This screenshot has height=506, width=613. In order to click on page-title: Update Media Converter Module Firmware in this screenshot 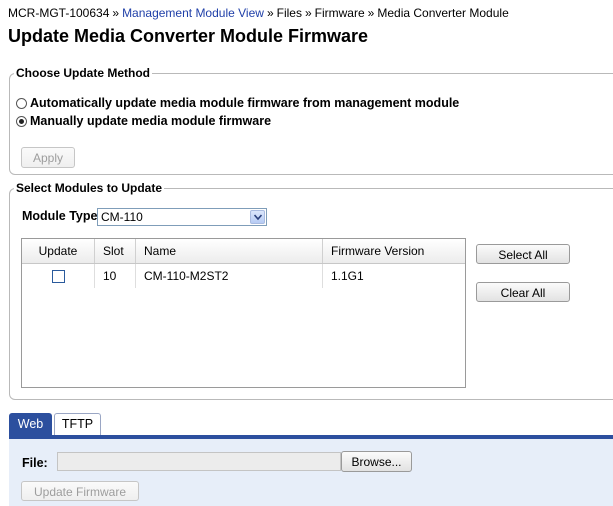, I will do `click(188, 36)`.